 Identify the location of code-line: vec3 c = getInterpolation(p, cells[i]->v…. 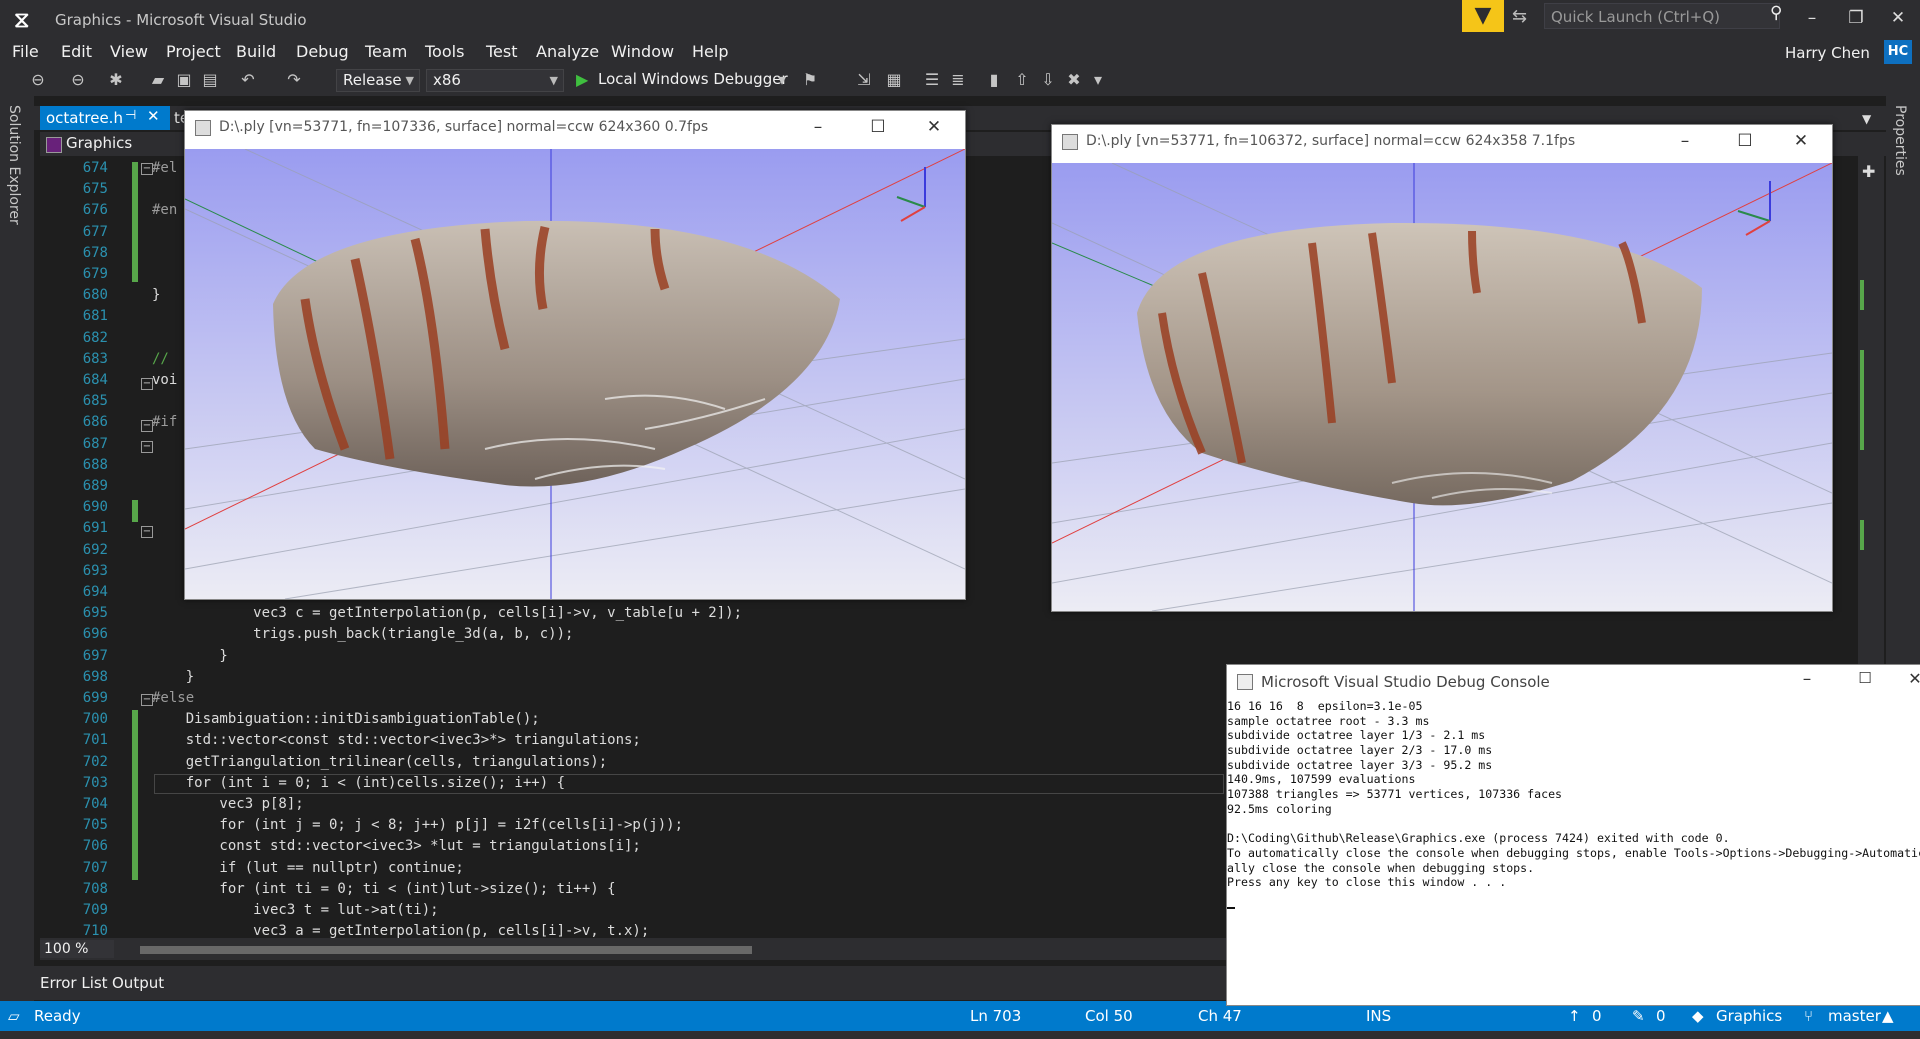
(447, 613).